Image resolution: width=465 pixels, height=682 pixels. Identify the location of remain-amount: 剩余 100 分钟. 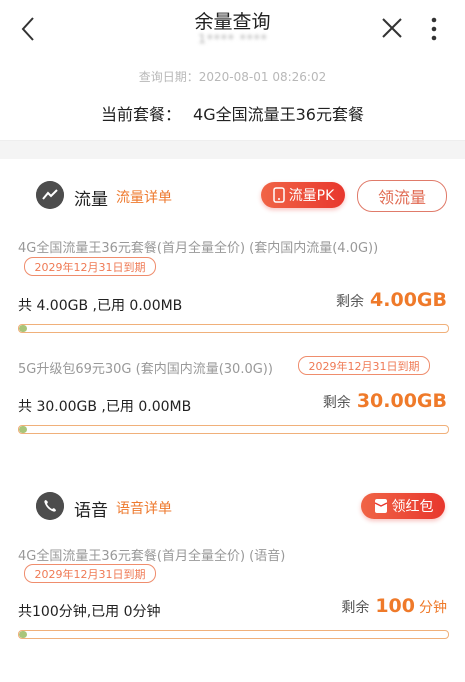
(394, 606).